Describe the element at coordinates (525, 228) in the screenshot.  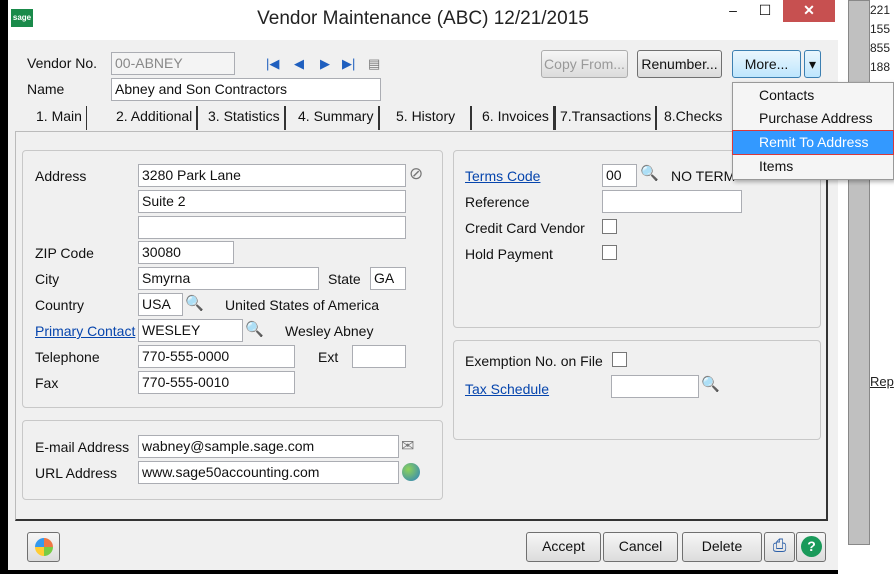
I see `credit-card-vendor-label: Credit Card Vendor` at that location.